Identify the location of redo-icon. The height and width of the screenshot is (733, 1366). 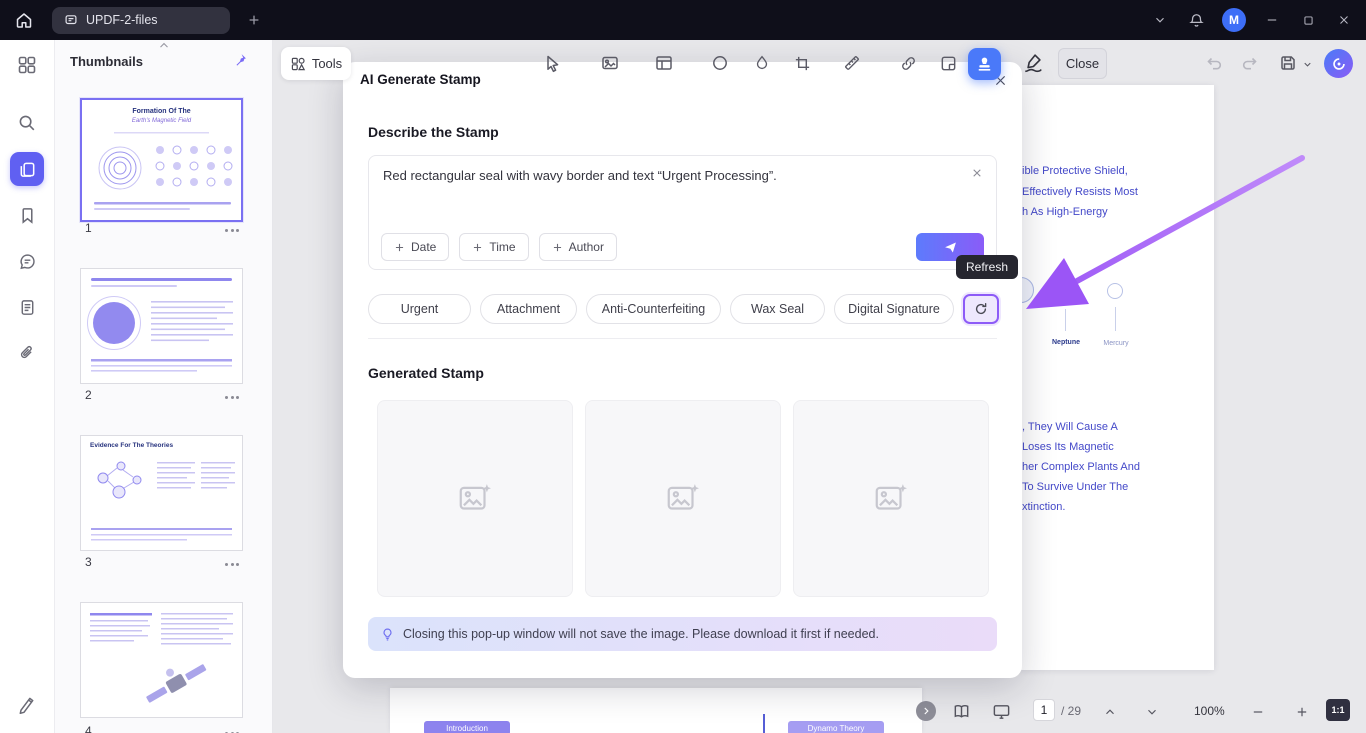
(1250, 63).